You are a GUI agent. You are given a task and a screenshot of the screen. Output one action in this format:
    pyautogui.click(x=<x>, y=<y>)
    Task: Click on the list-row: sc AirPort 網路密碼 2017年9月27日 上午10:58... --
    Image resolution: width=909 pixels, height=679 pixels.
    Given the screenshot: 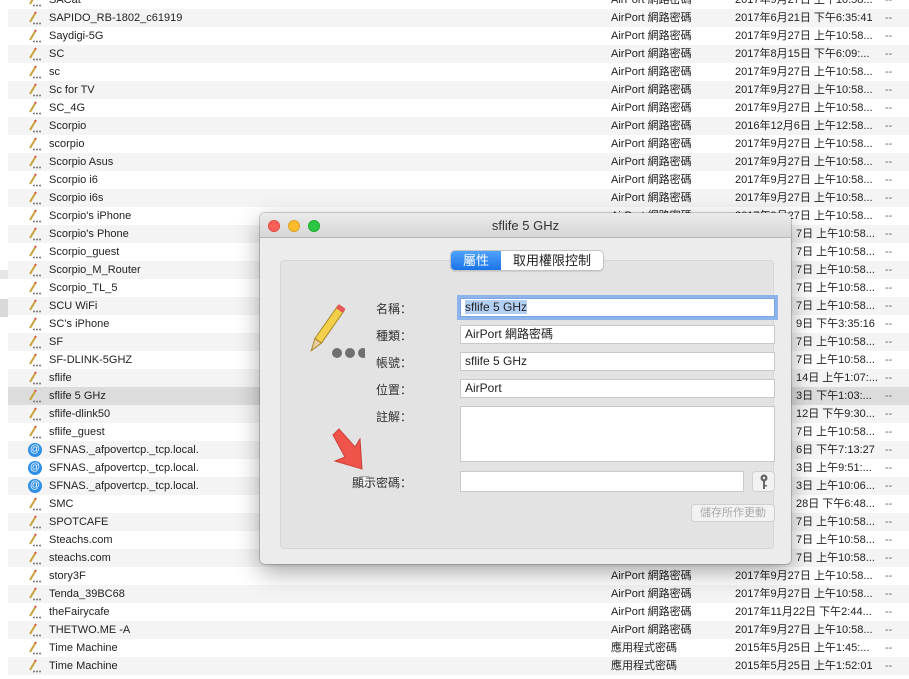 What is the action you would take?
    pyautogui.click(x=458, y=72)
    